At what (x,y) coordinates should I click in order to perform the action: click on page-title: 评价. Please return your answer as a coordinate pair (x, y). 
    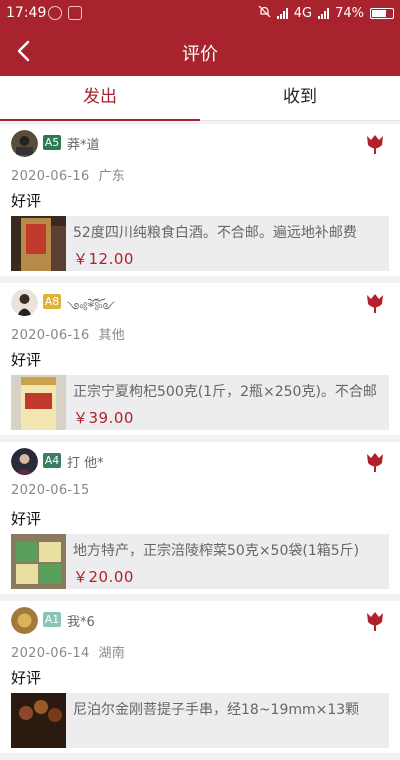
    Looking at the image, I should click on (200, 54).